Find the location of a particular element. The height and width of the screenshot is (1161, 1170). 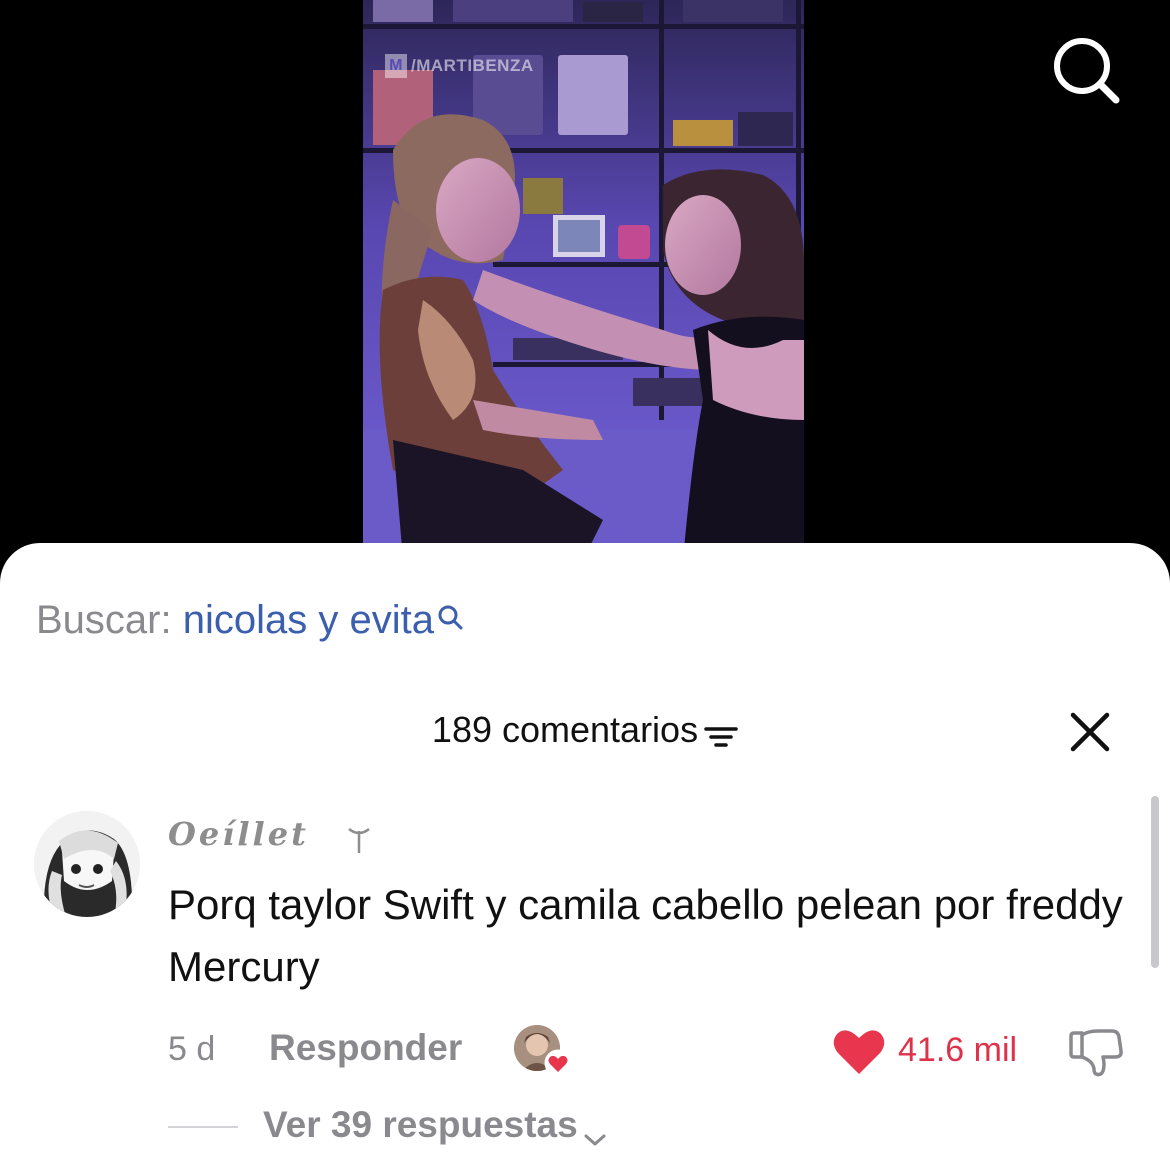

symbol-icon is located at coordinates (359, 840).